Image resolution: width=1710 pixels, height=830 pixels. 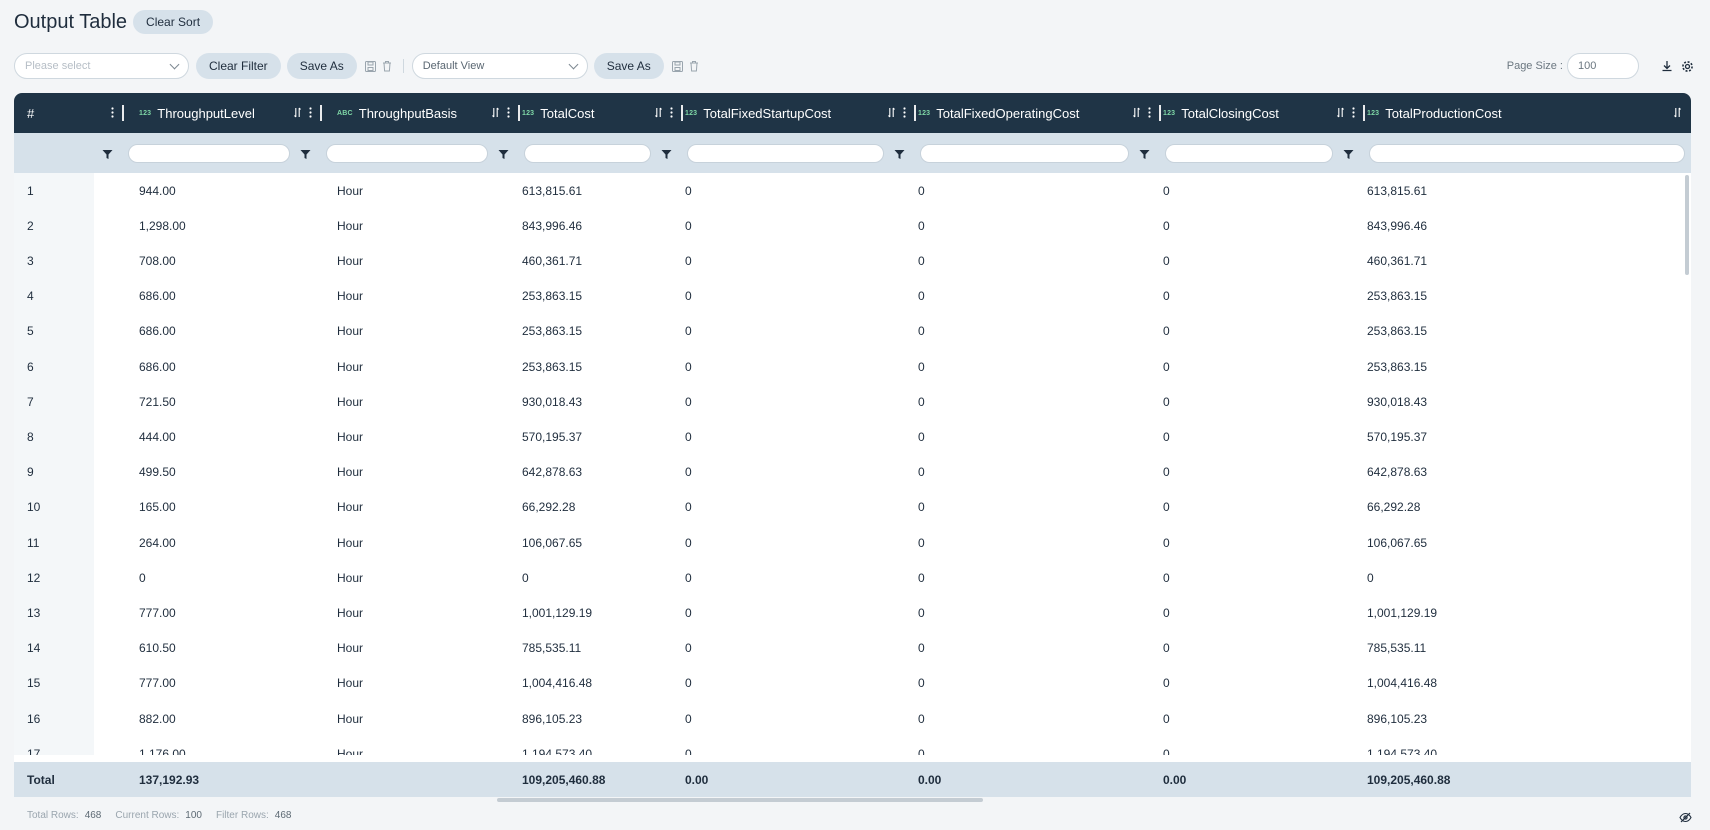 I want to click on horizontal-scrollbar, so click(x=740, y=800).